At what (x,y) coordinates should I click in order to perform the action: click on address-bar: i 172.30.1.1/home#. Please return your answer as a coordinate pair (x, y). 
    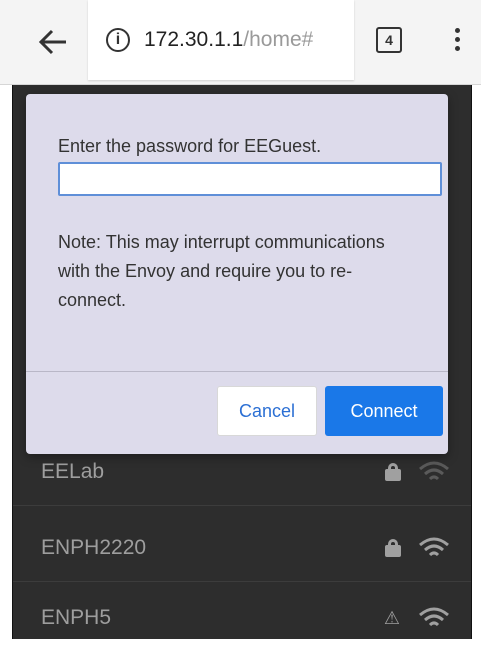
    Looking at the image, I should click on (221, 40).